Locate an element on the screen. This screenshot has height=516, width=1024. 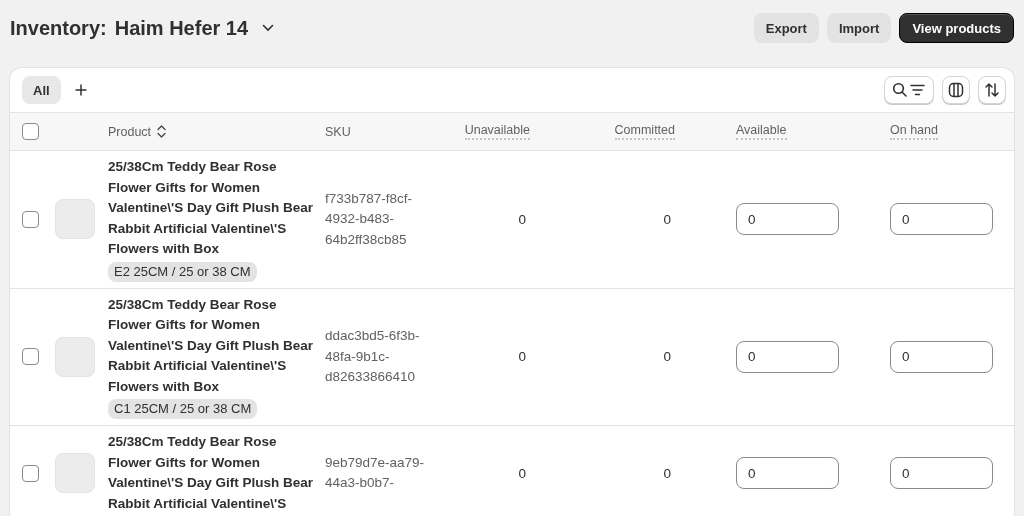
columns-button is located at coordinates (956, 90).